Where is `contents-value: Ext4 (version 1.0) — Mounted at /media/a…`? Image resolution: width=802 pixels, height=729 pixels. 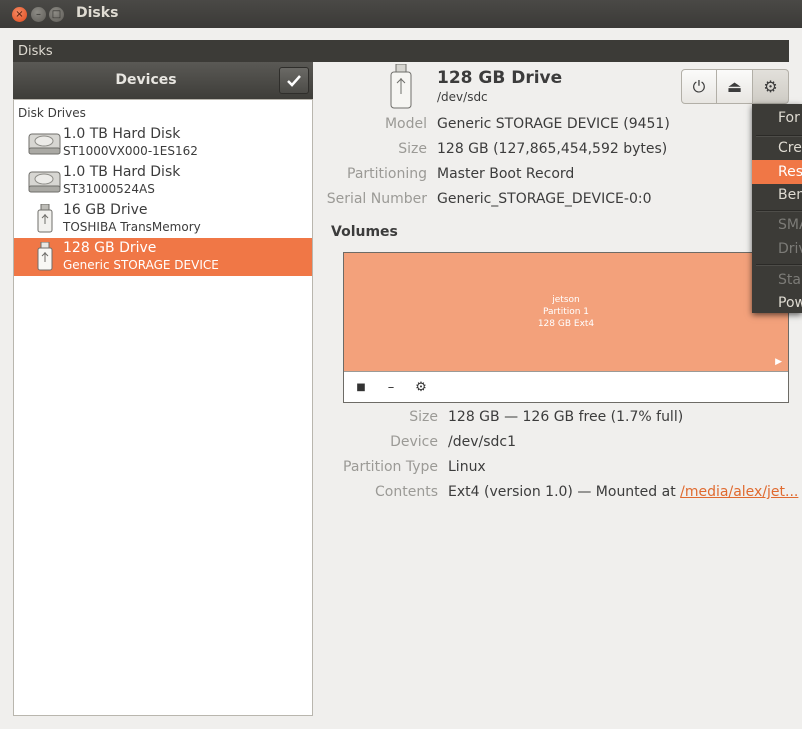 contents-value: Ext4 (version 1.0) — Mounted at /media/a… is located at coordinates (623, 492).